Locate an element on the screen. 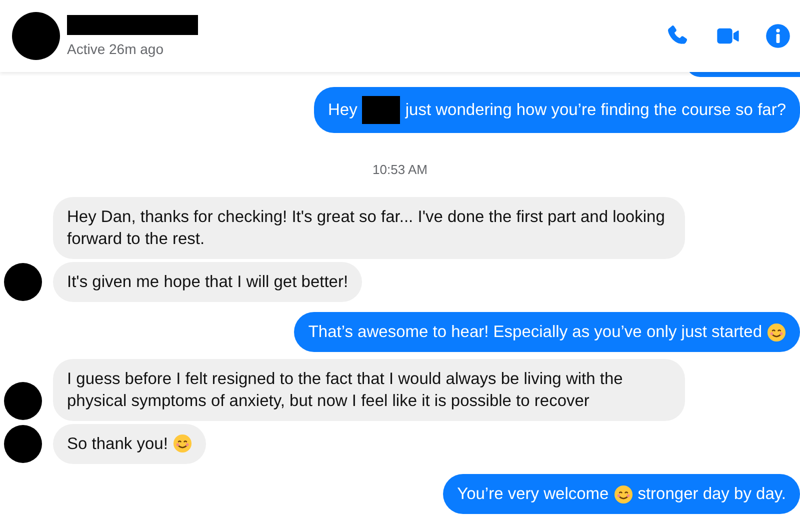 This screenshot has height=526, width=800. message-bubble: You’re very welcome stronger day by day. is located at coordinates (621, 494).